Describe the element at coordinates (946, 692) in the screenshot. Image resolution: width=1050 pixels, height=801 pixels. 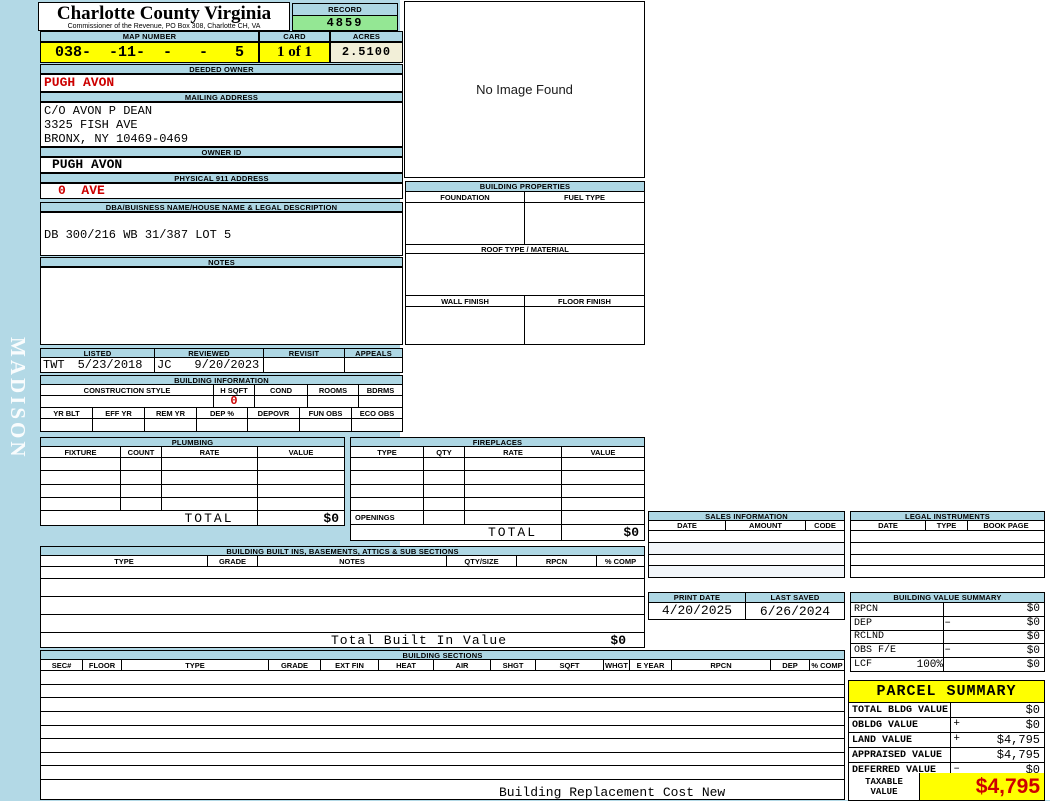
I see `parcel-summary-label: PARCEL SUMMARY` at that location.